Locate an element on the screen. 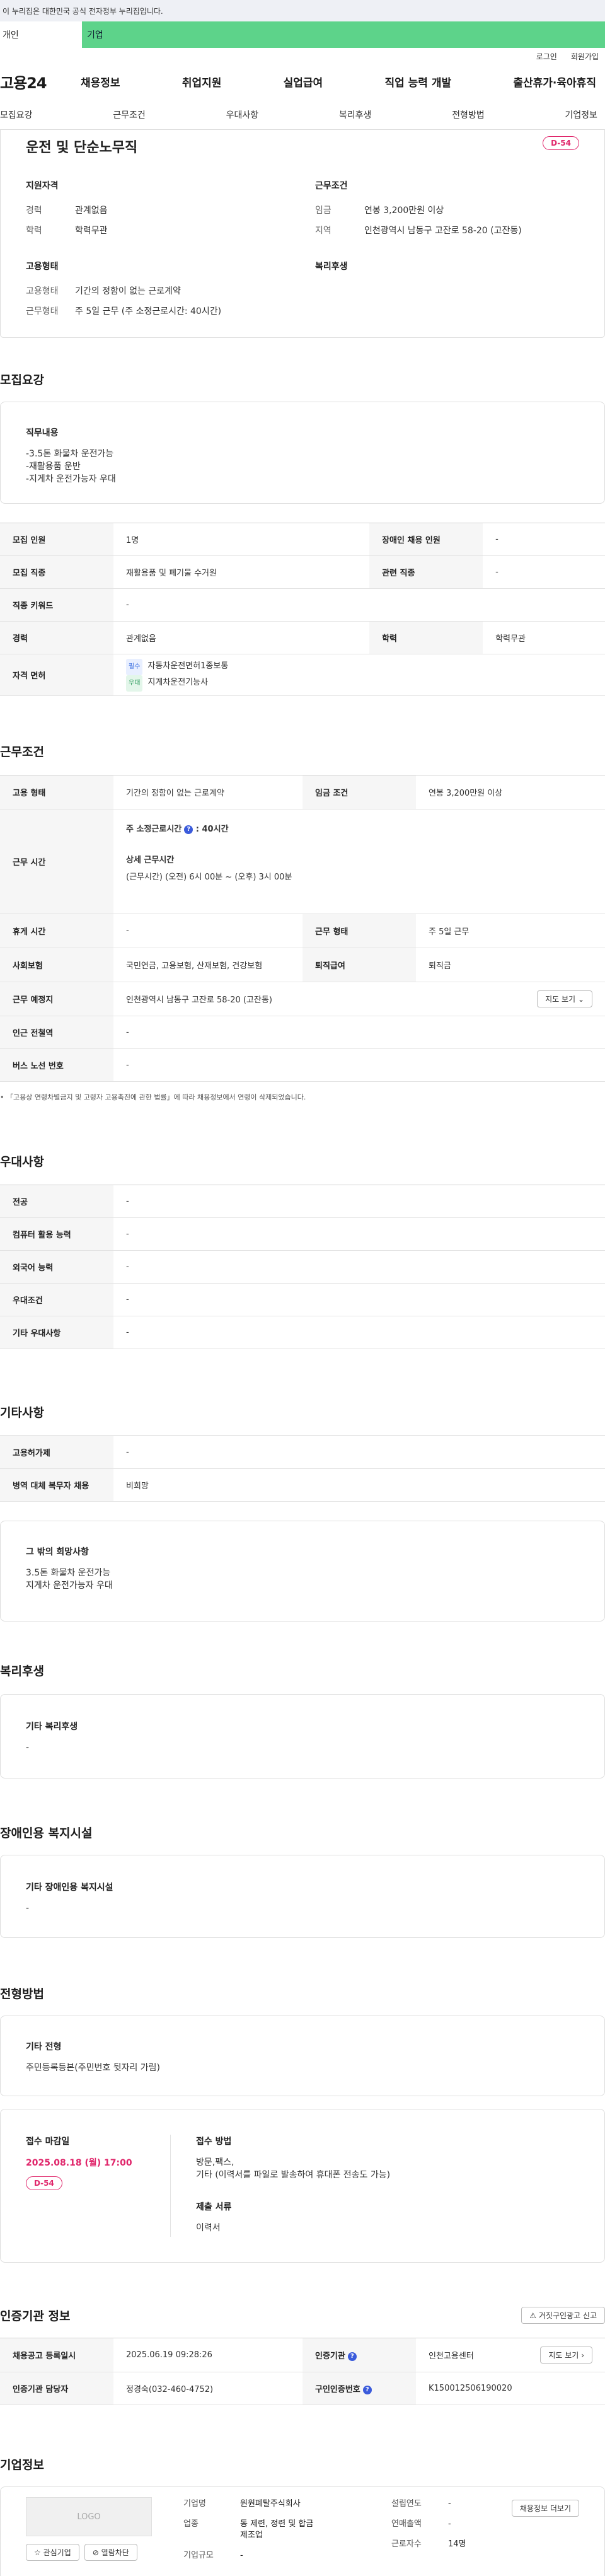  subnav-recruit: 모집요강 is located at coordinates (17, 115).